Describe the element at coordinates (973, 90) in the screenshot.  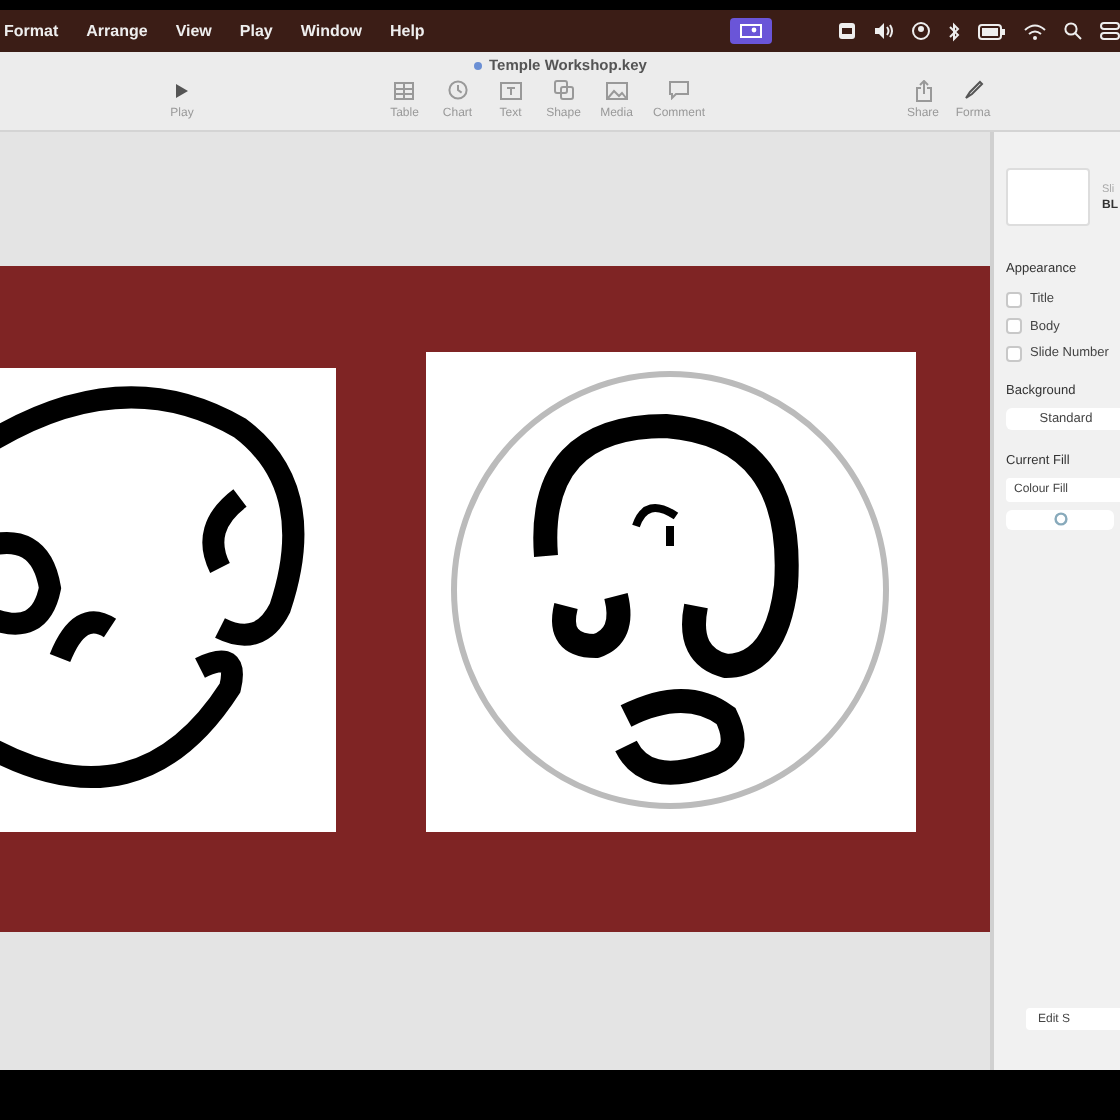
I see `paintbrush-icon` at that location.